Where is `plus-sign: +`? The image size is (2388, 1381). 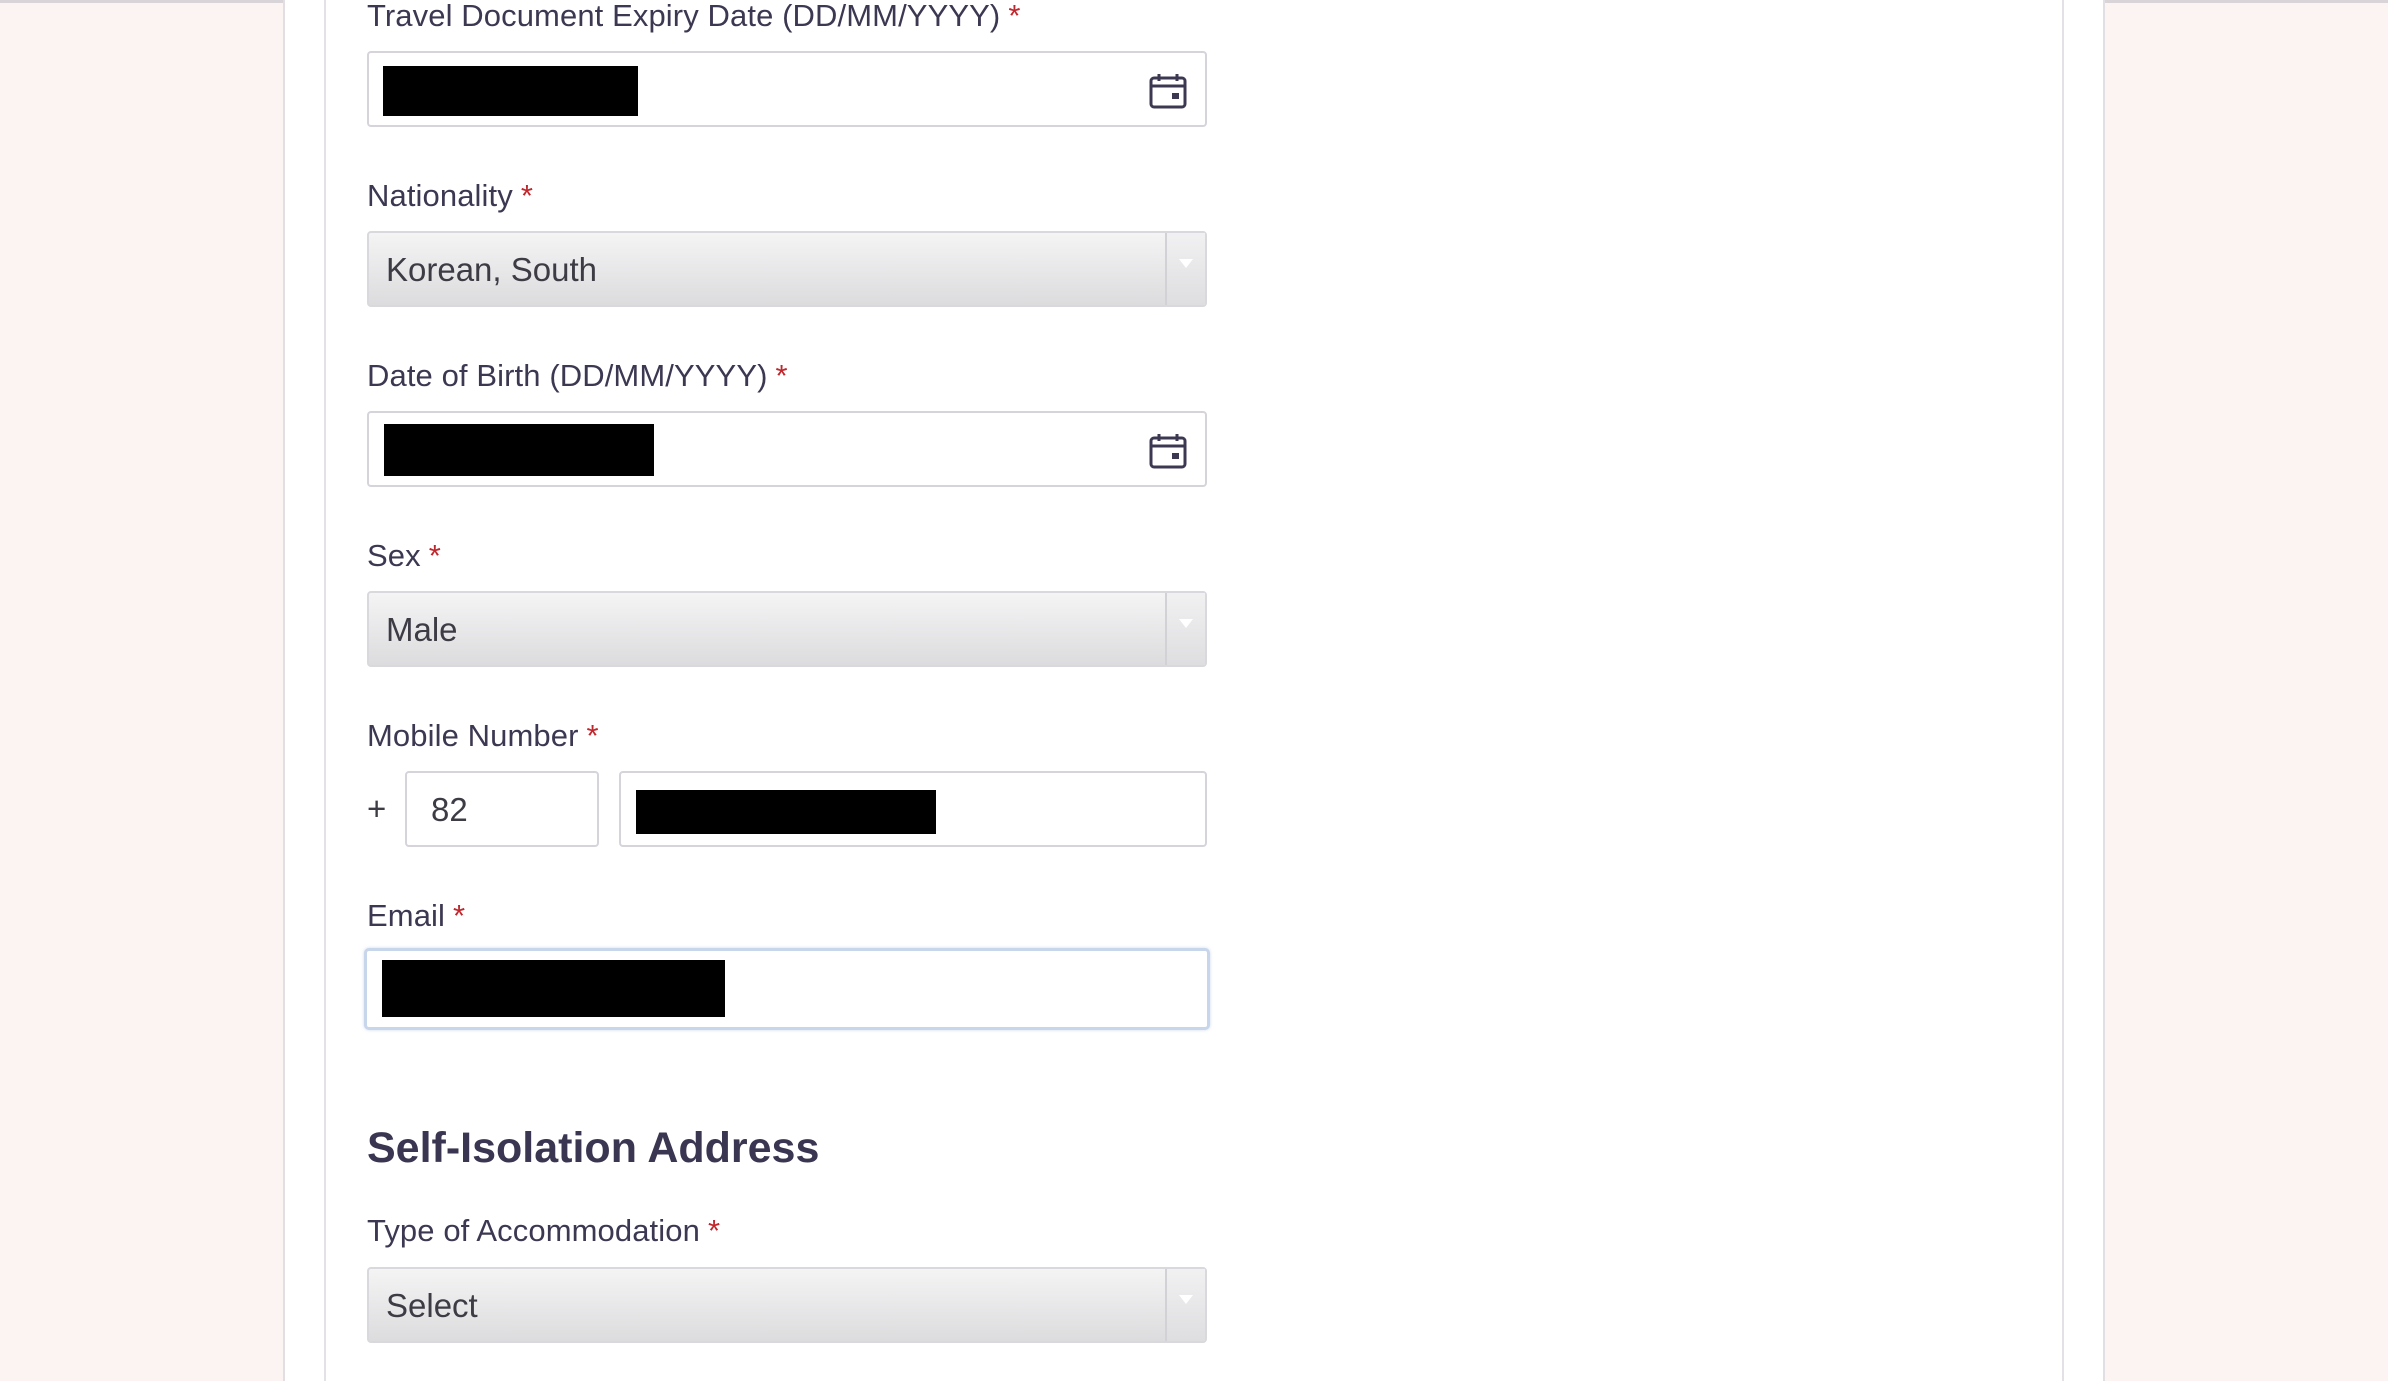
plus-sign: + is located at coordinates (377, 808).